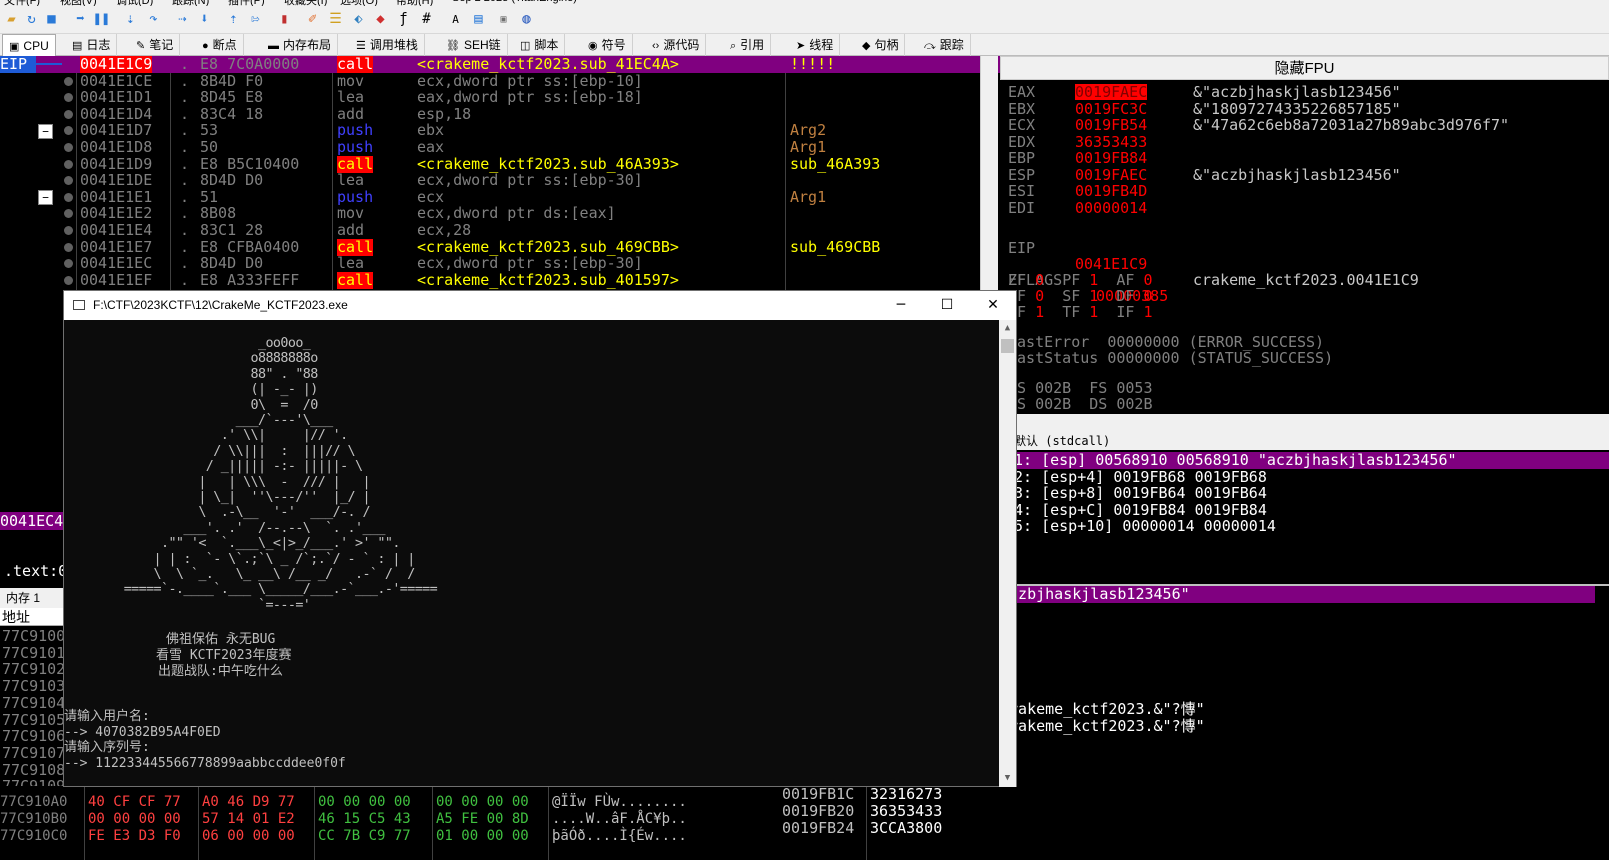 This screenshot has height=860, width=1609. What do you see at coordinates (944, 45) in the screenshot?
I see `tab-trace: ⤼ 跟踪` at bounding box center [944, 45].